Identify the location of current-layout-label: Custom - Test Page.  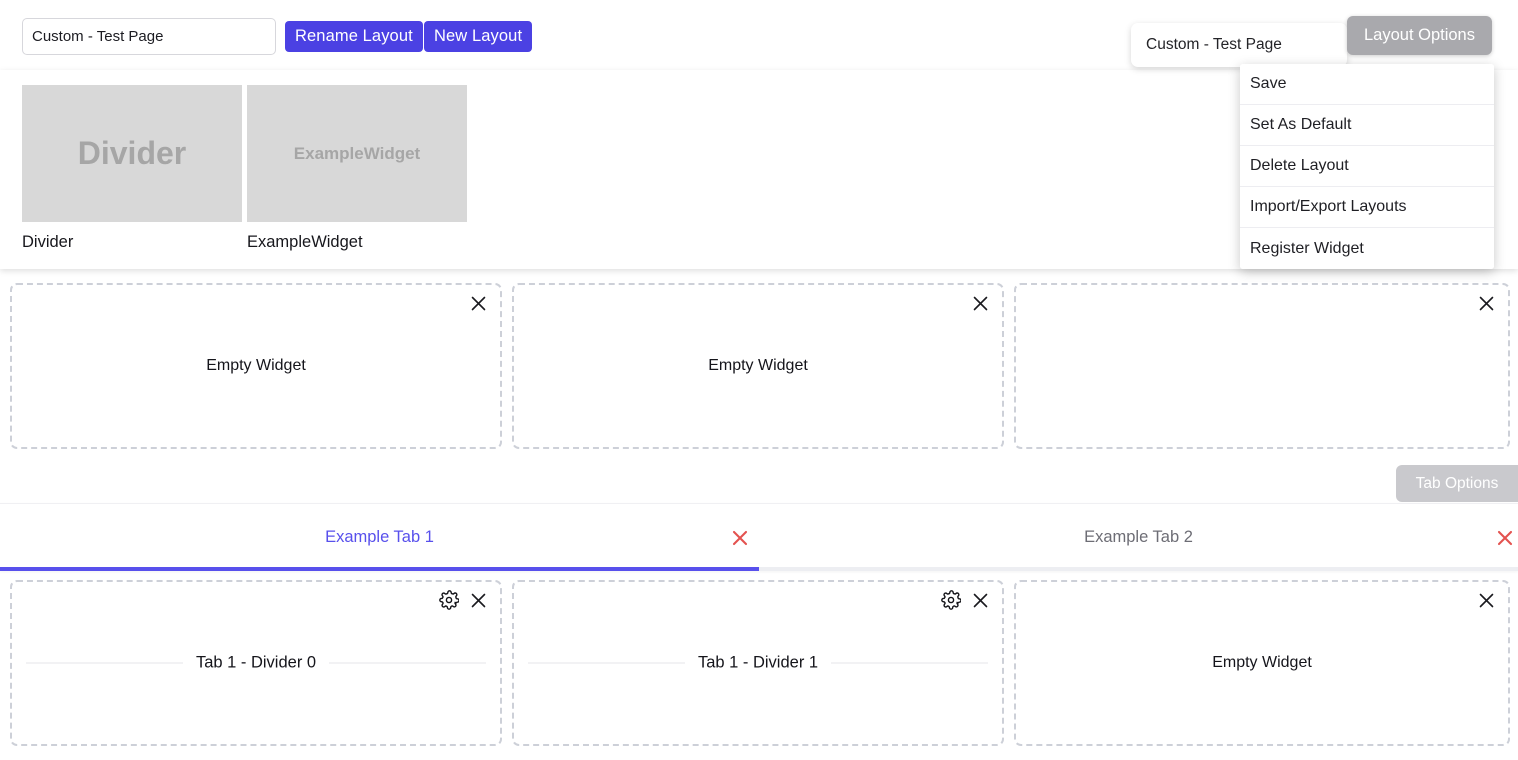
(1214, 44).